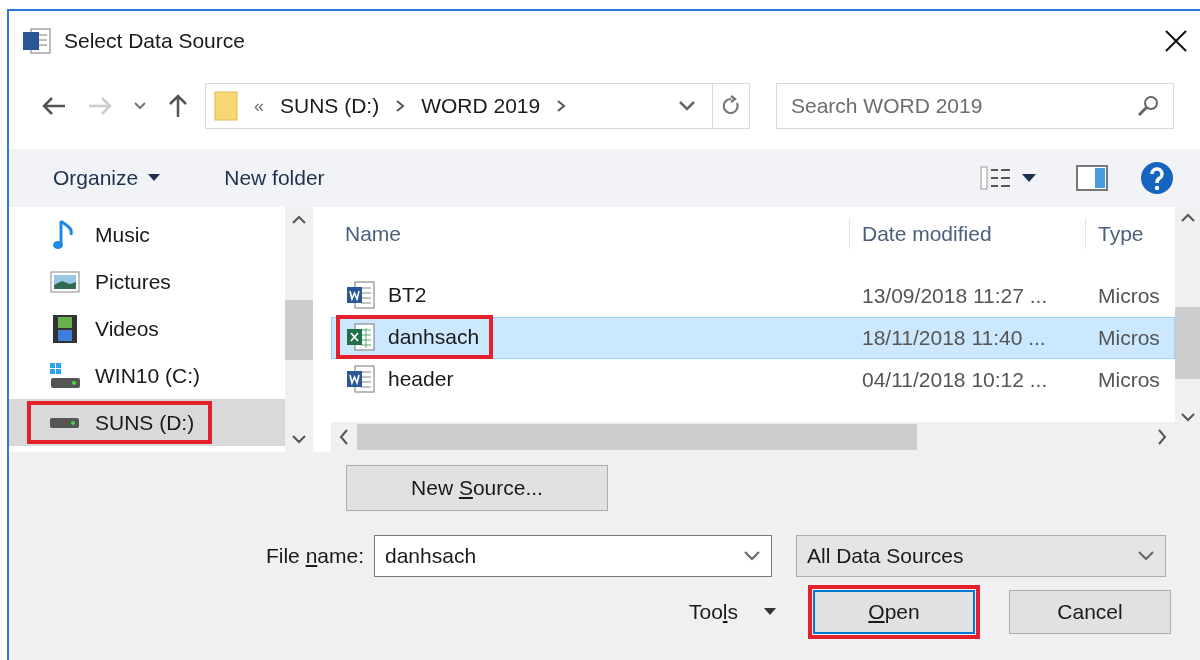 Image resolution: width=1200 pixels, height=660 pixels. I want to click on sidebar-item: WIN10 (C:), so click(147, 375).